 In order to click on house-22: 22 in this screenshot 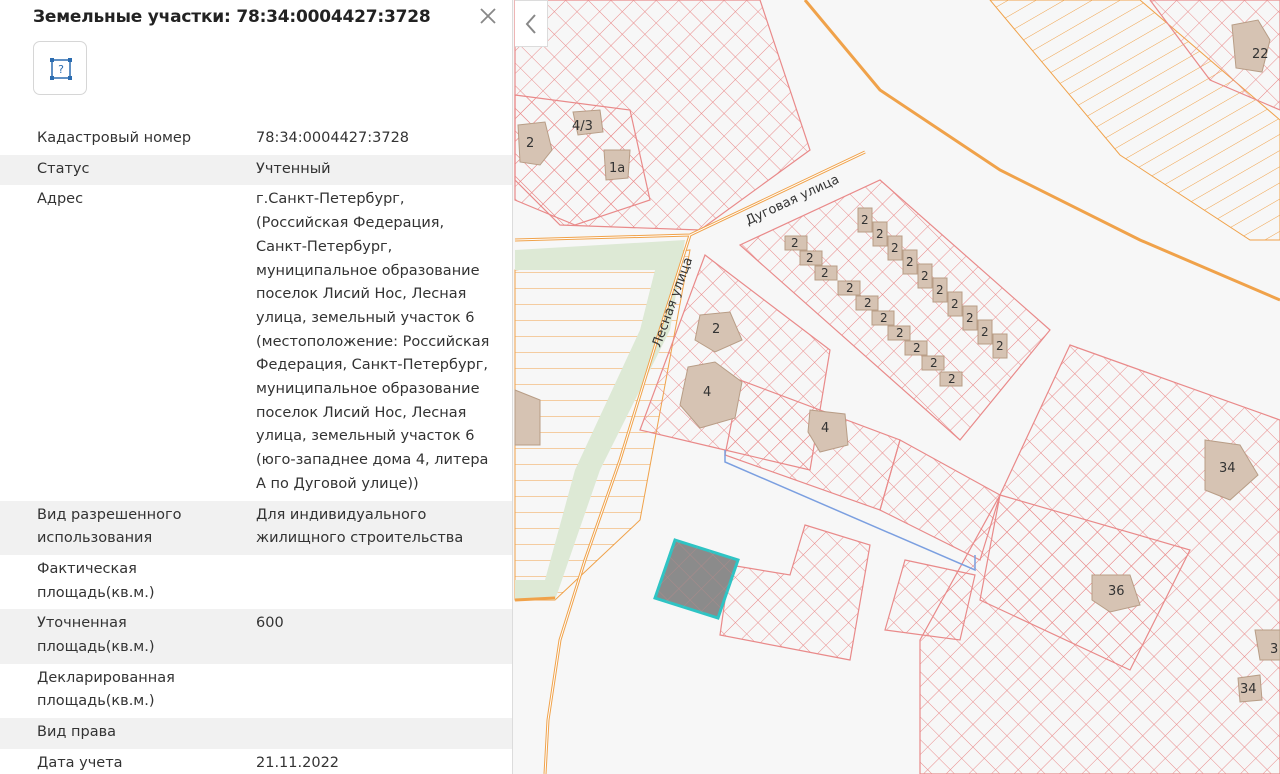, I will do `click(1260, 54)`.